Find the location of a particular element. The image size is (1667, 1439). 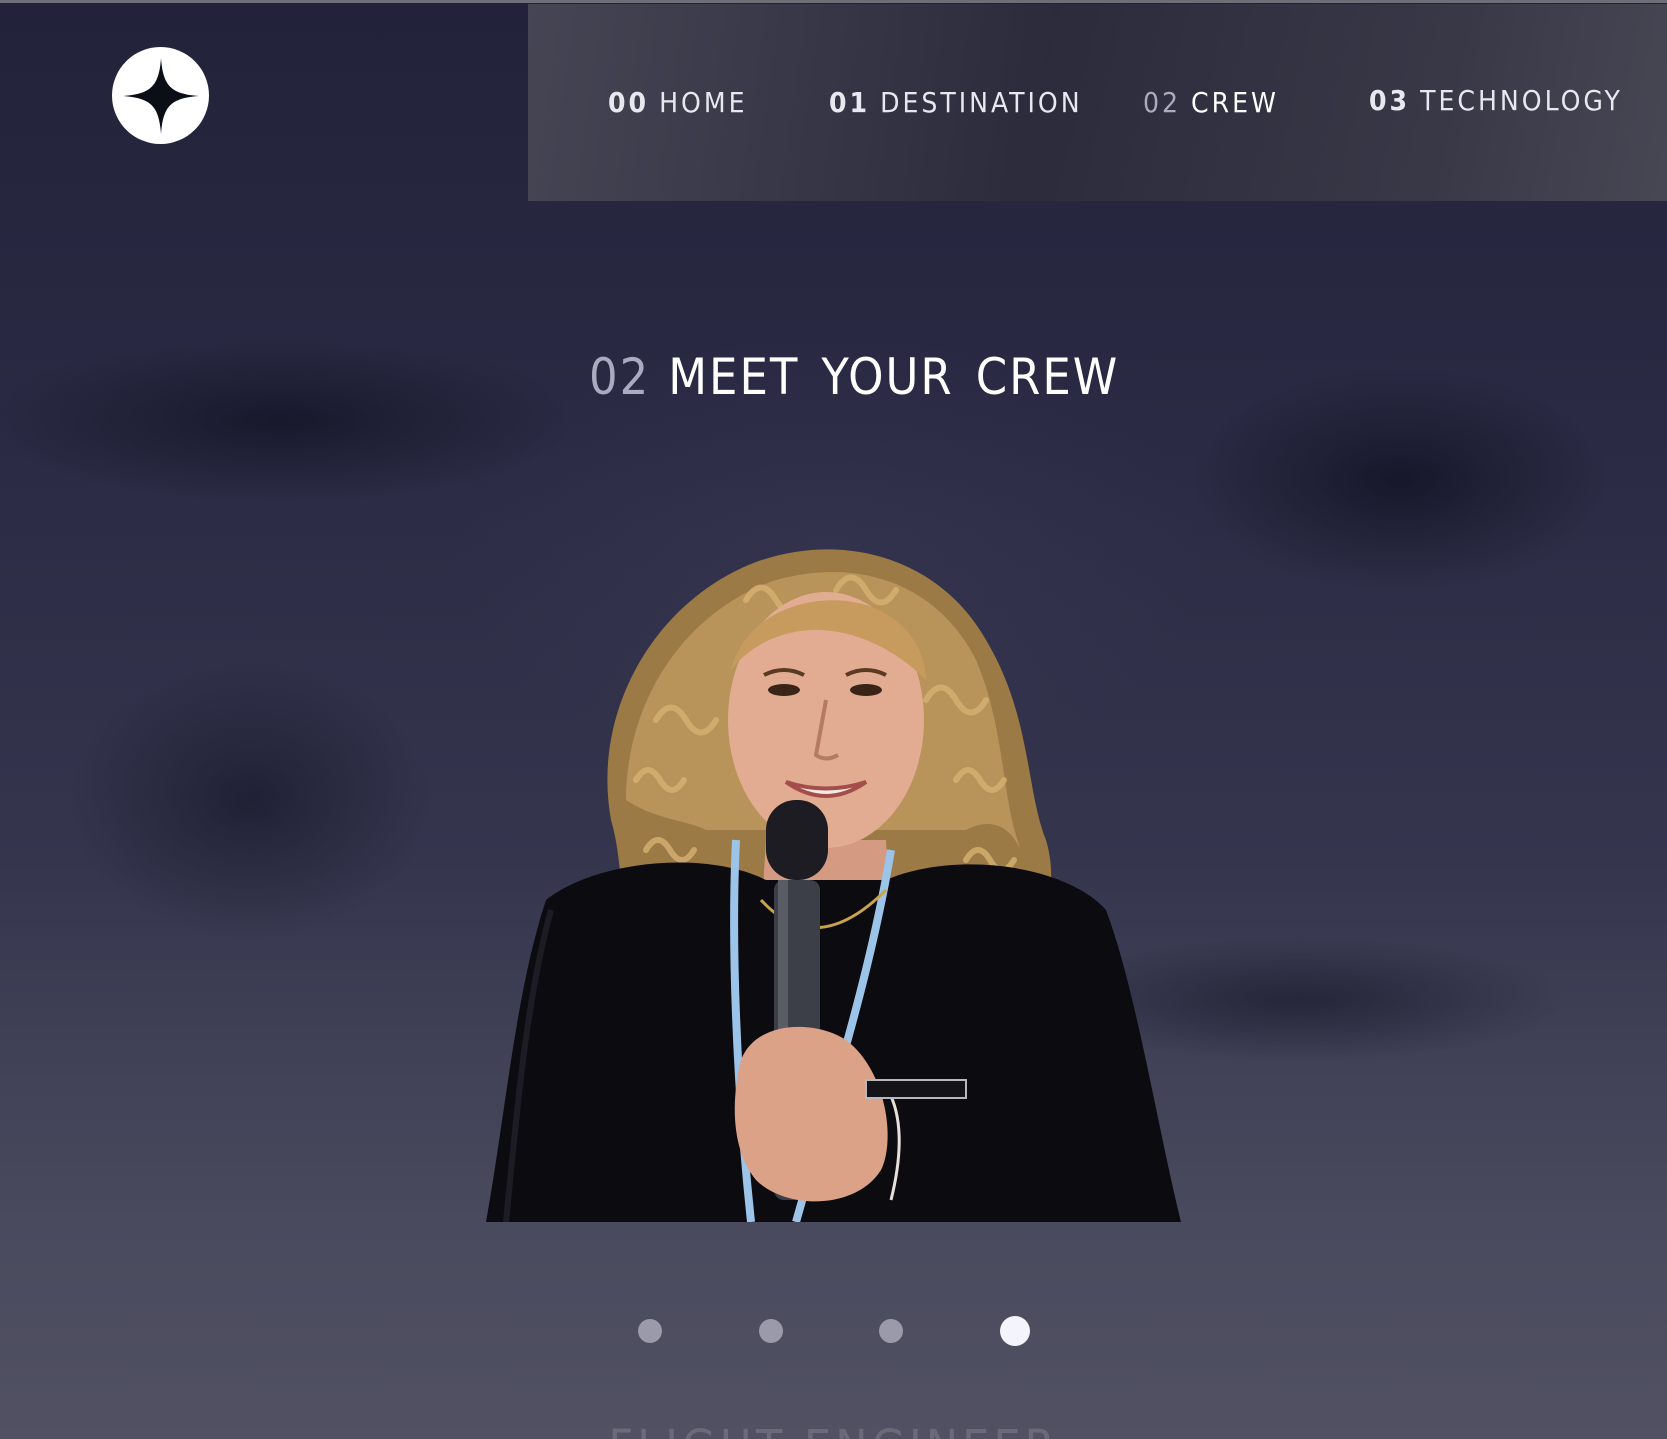

crew-role: FLIGHT ENGINEER is located at coordinates (833, 1429).